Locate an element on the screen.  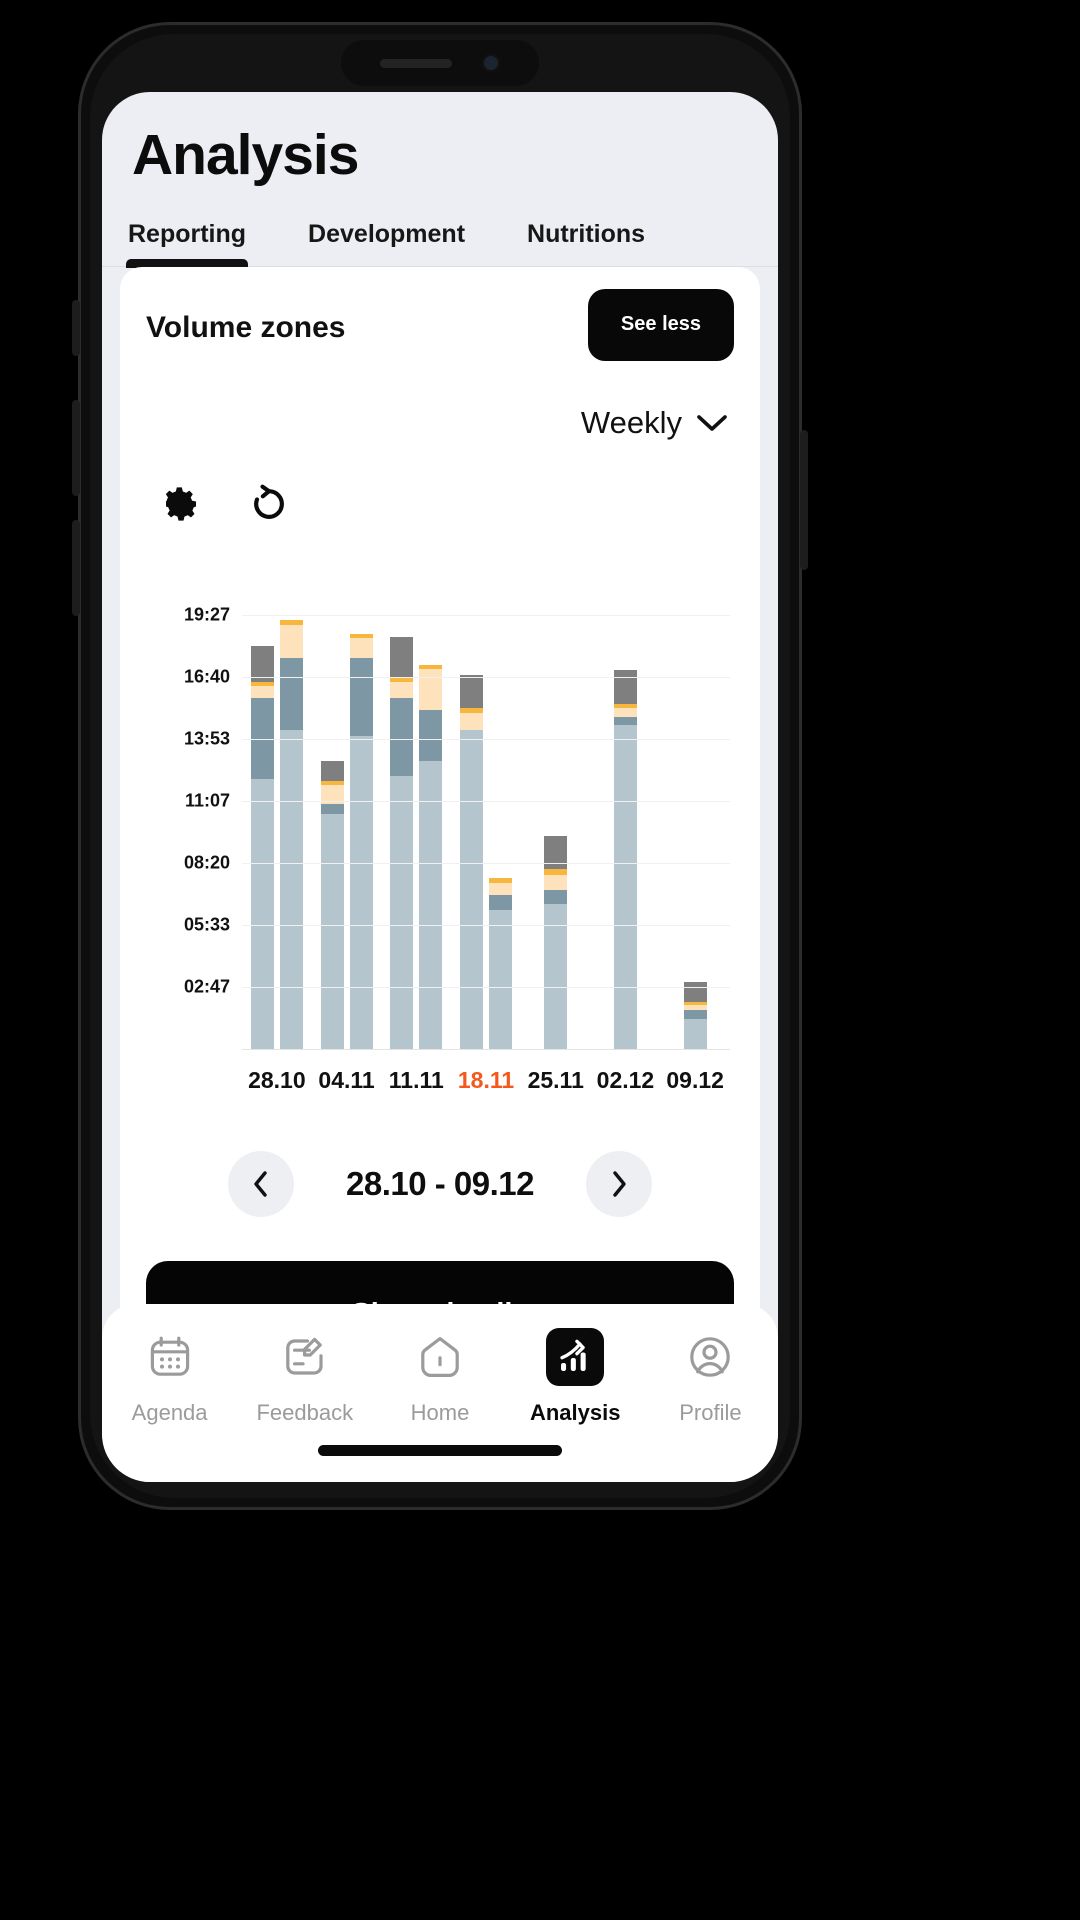
nav-item-analysis: Analysis is located at coordinates (575, 1377).